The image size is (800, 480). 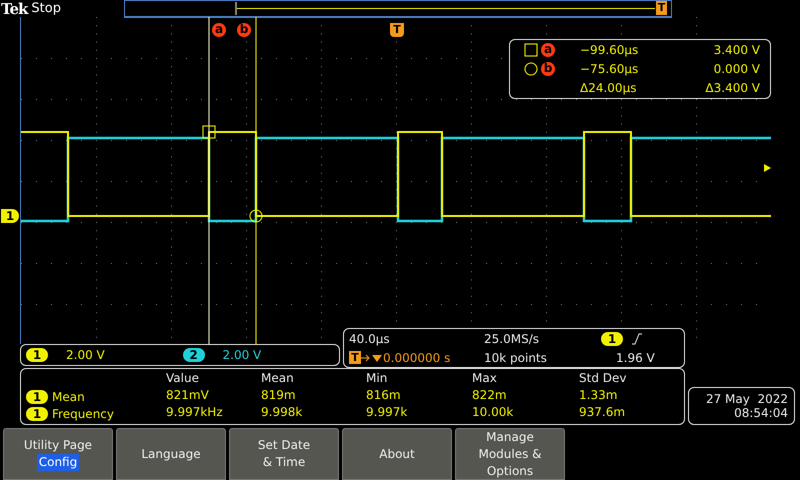 What do you see at coordinates (384, 396) in the screenshot?
I see `table-cell-text: 816m` at bounding box center [384, 396].